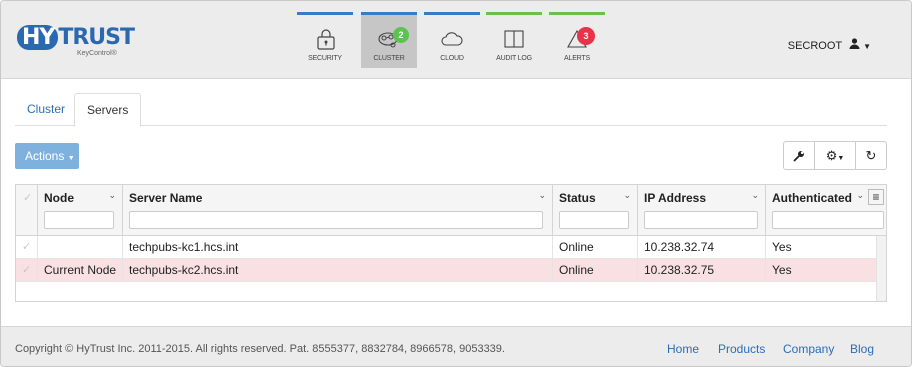  I want to click on node-cell: Current Node, so click(80, 270).